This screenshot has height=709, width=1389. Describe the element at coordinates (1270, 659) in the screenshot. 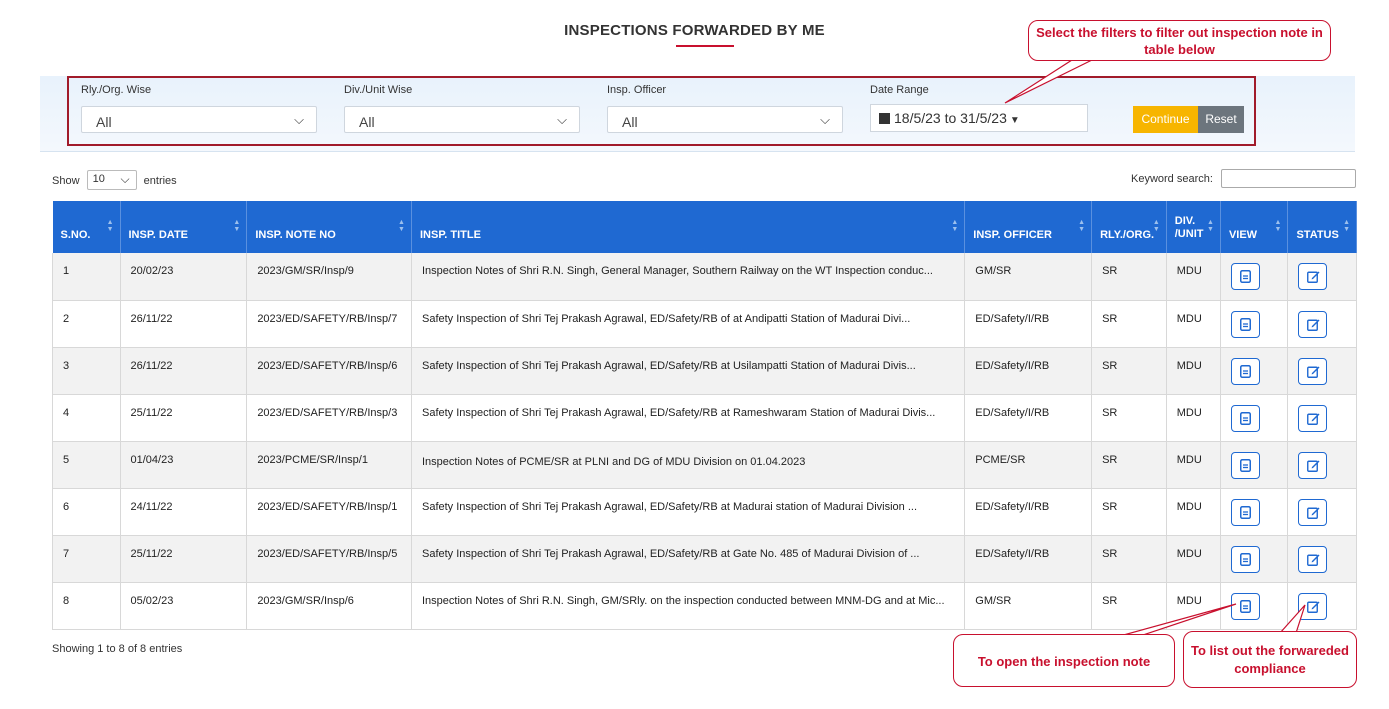

I see `status-annotation: To list out the forwareded compliance` at that location.